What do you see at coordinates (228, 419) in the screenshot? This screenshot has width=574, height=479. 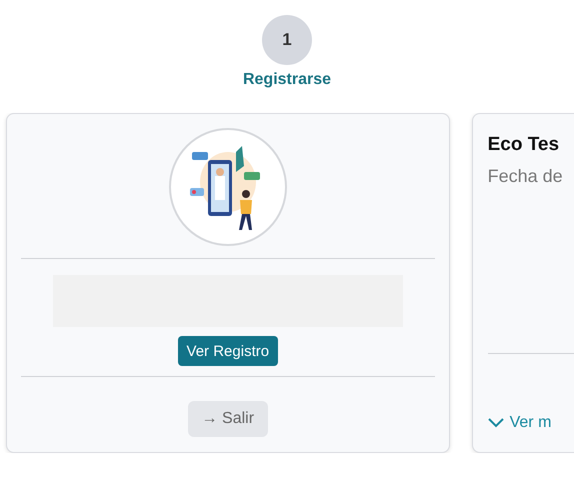 I see `exit-button: → Salir` at bounding box center [228, 419].